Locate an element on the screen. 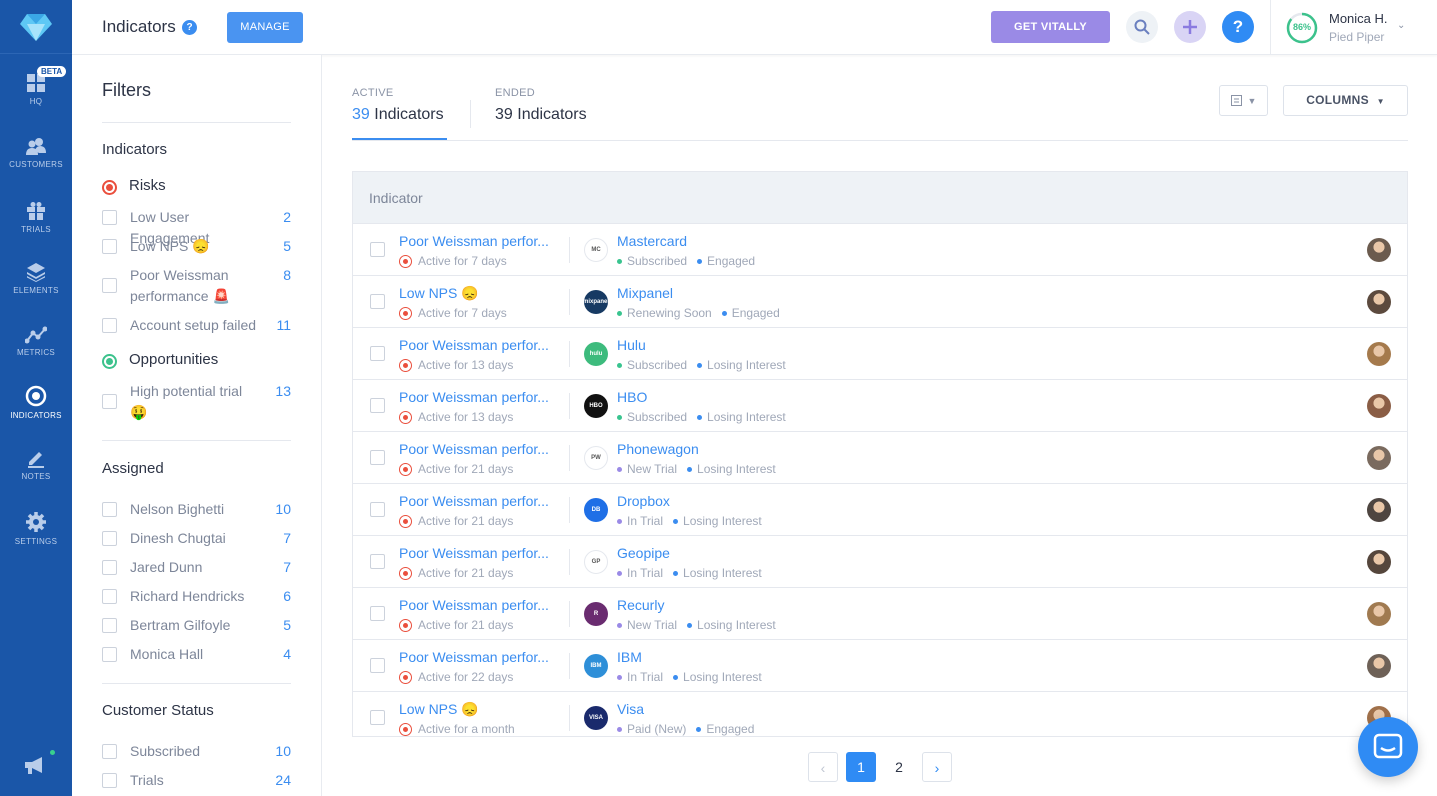  user-name: Monica H. is located at coordinates (1358, 18).